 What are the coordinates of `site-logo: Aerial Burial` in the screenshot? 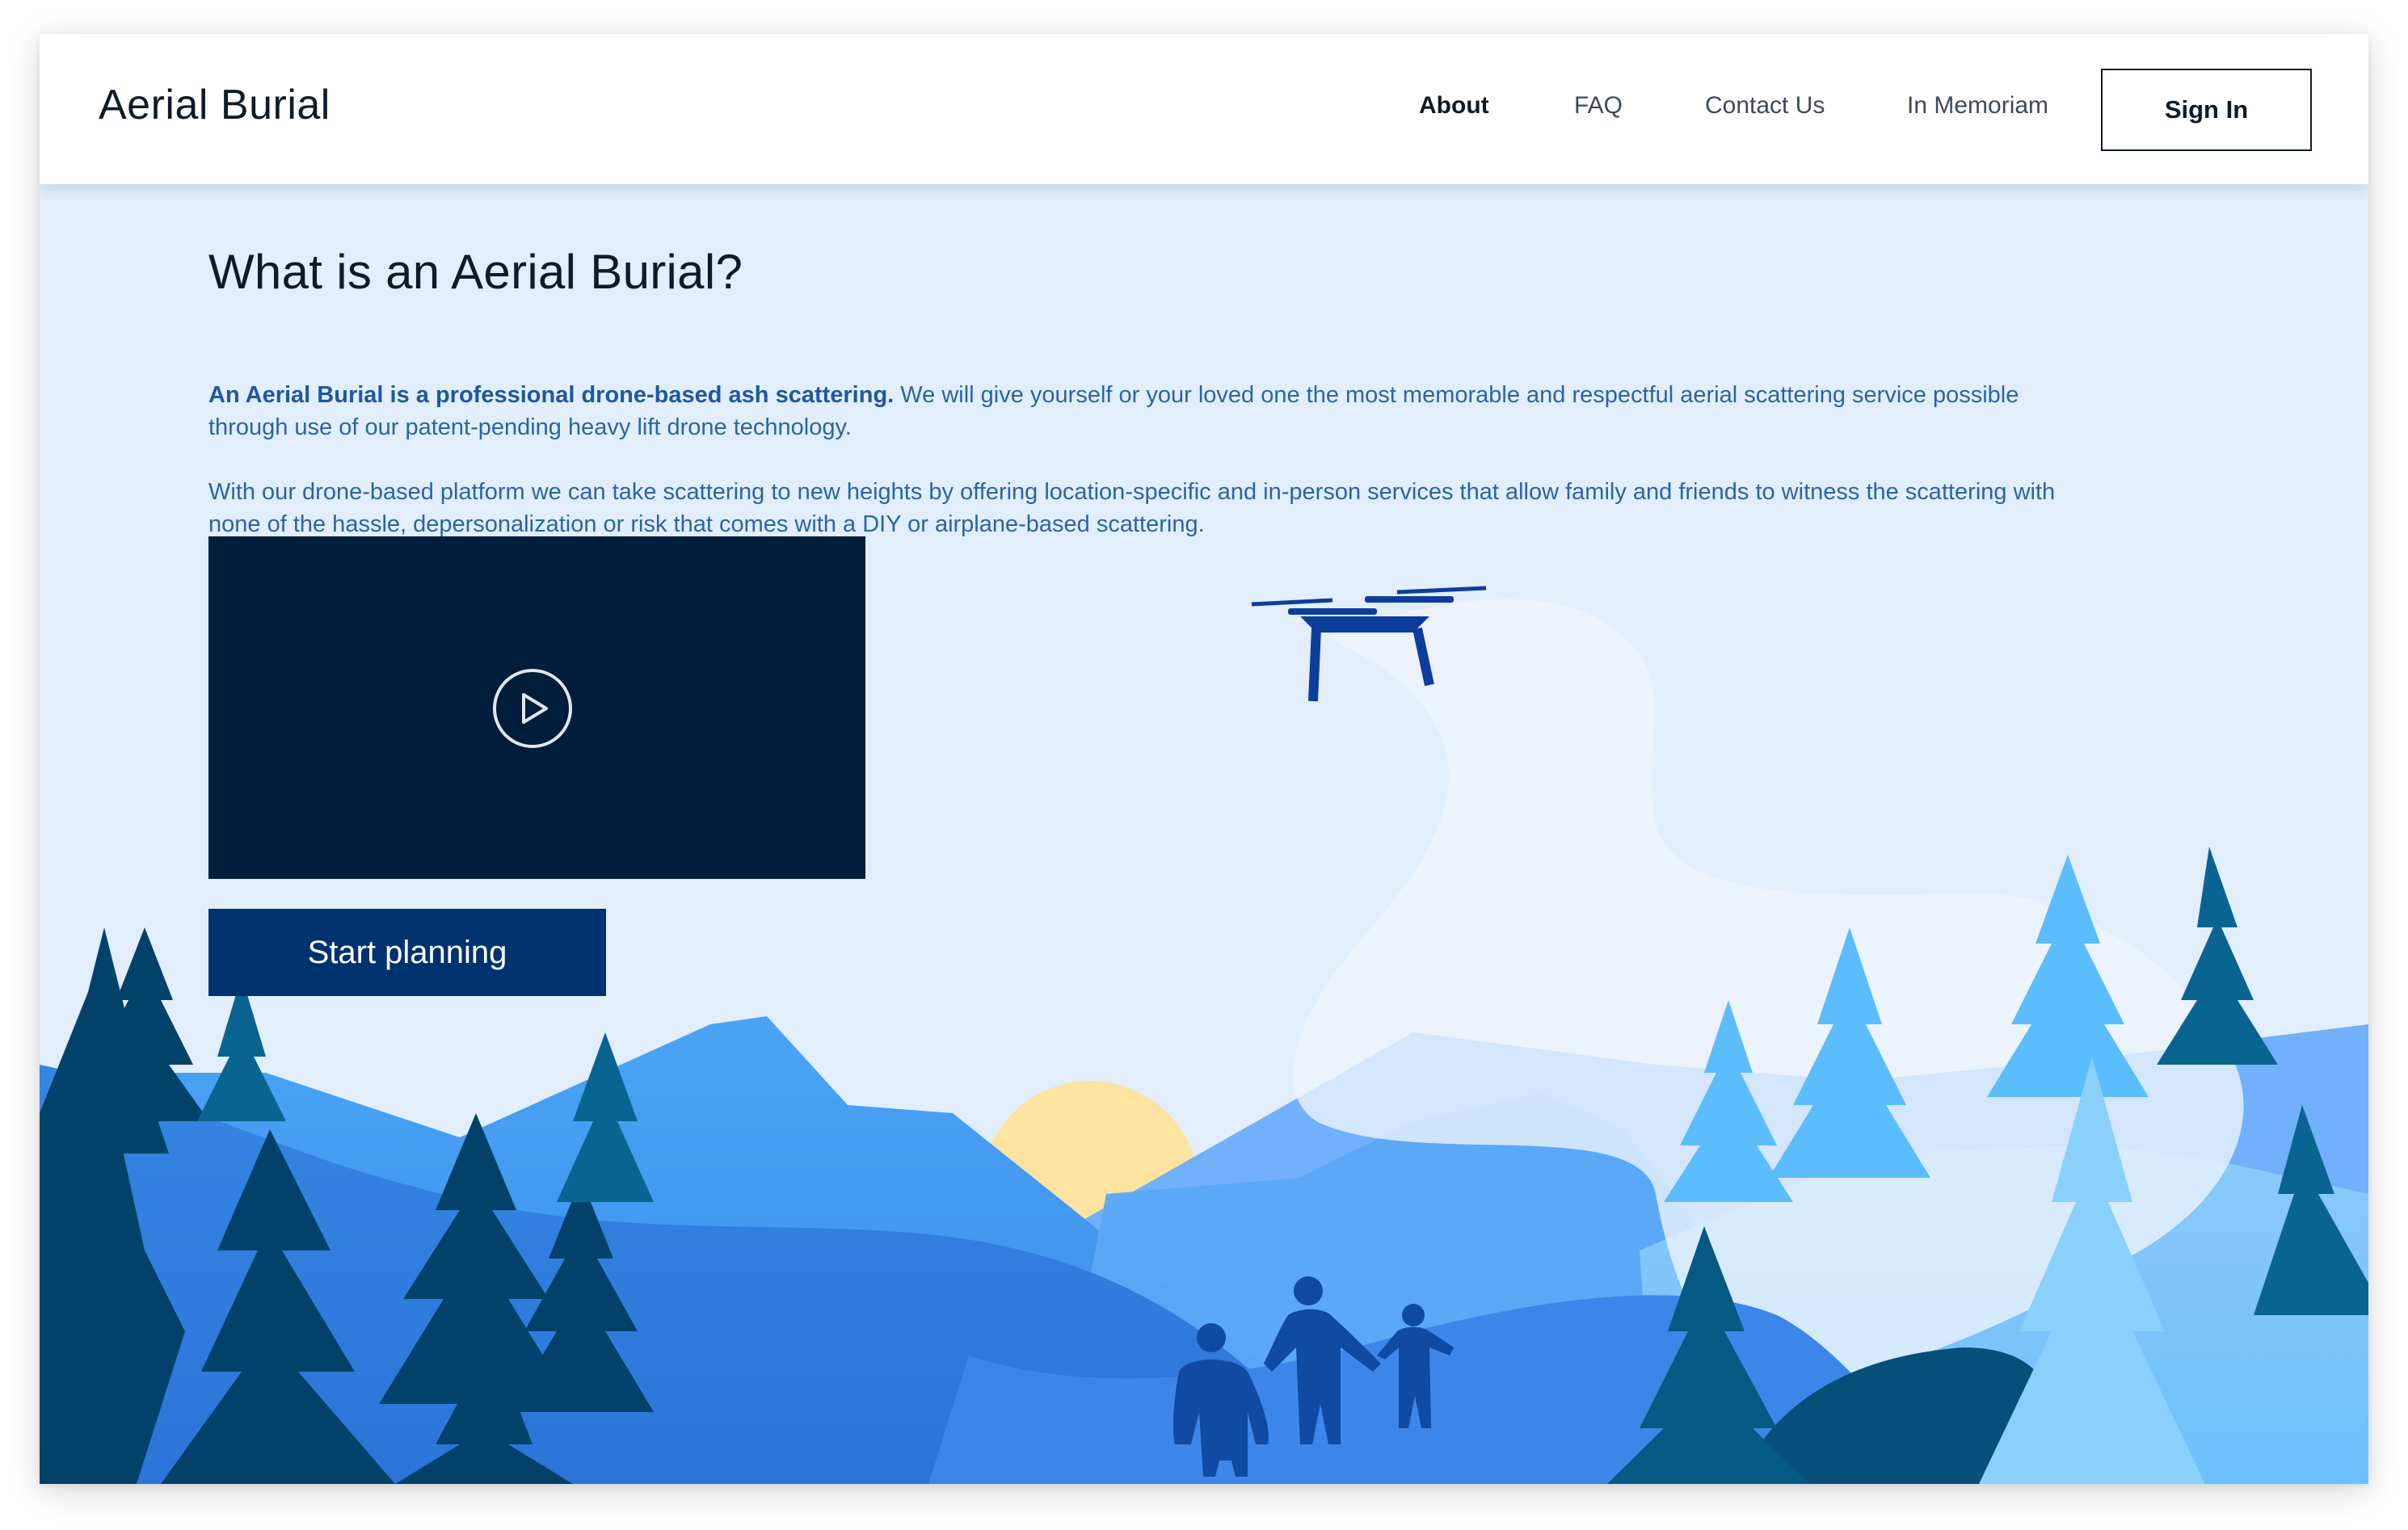 It's located at (214, 105).